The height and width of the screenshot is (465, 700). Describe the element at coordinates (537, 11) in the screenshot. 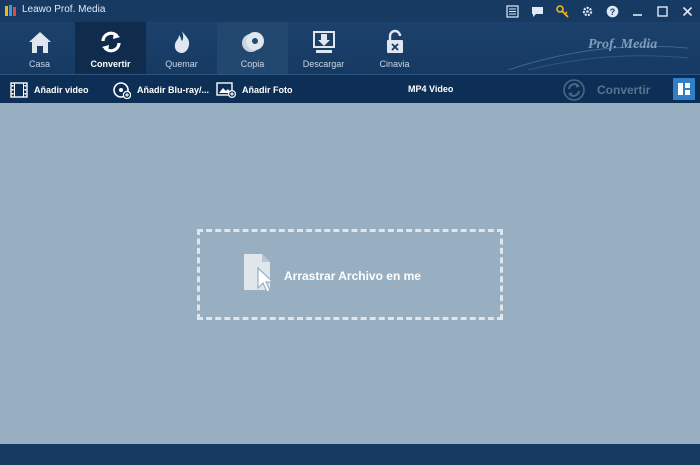

I see `feedback-icon` at that location.